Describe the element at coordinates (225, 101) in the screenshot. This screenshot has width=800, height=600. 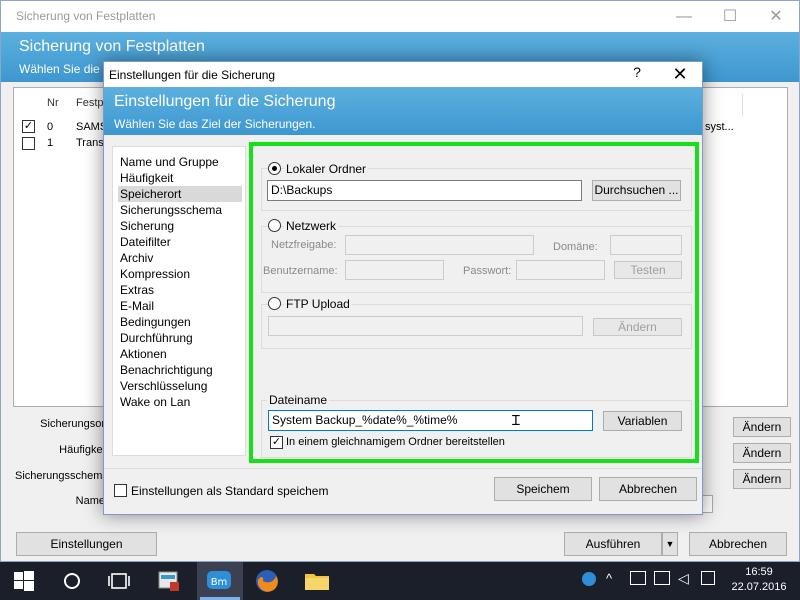
I see `dialog-header-title: Einstellungen für die Sicherung` at that location.